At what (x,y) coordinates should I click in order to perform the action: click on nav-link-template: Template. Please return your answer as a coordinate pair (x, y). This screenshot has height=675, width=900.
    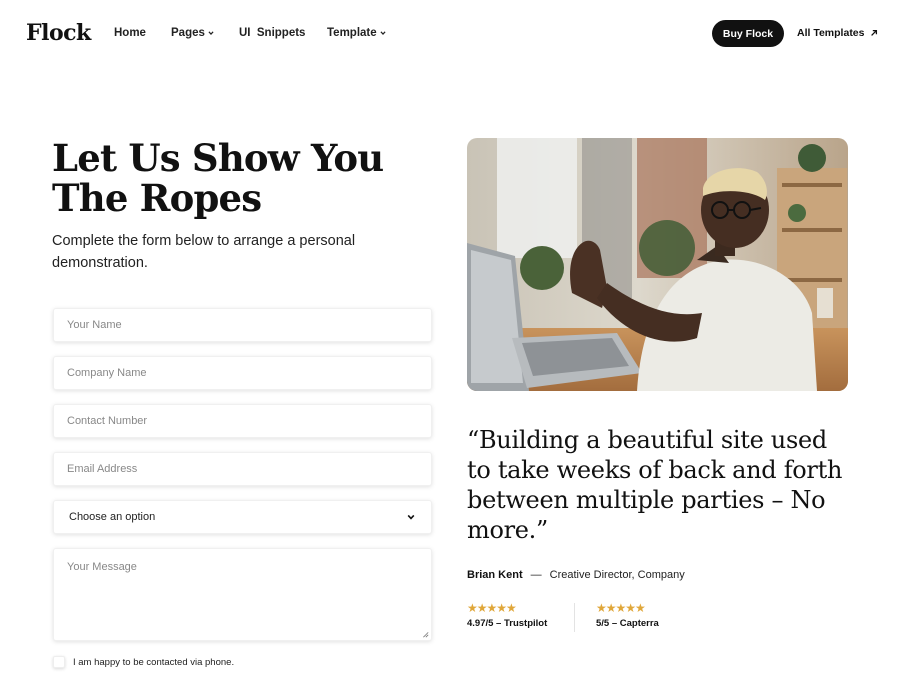
    Looking at the image, I should click on (356, 33).